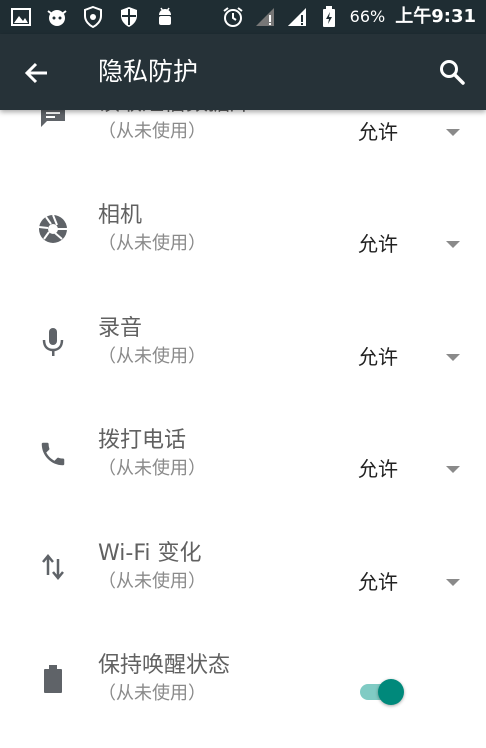 Image resolution: width=486 pixels, height=748 pixels. What do you see at coordinates (53, 567) in the screenshot?
I see `swap-vertical-icon` at bounding box center [53, 567].